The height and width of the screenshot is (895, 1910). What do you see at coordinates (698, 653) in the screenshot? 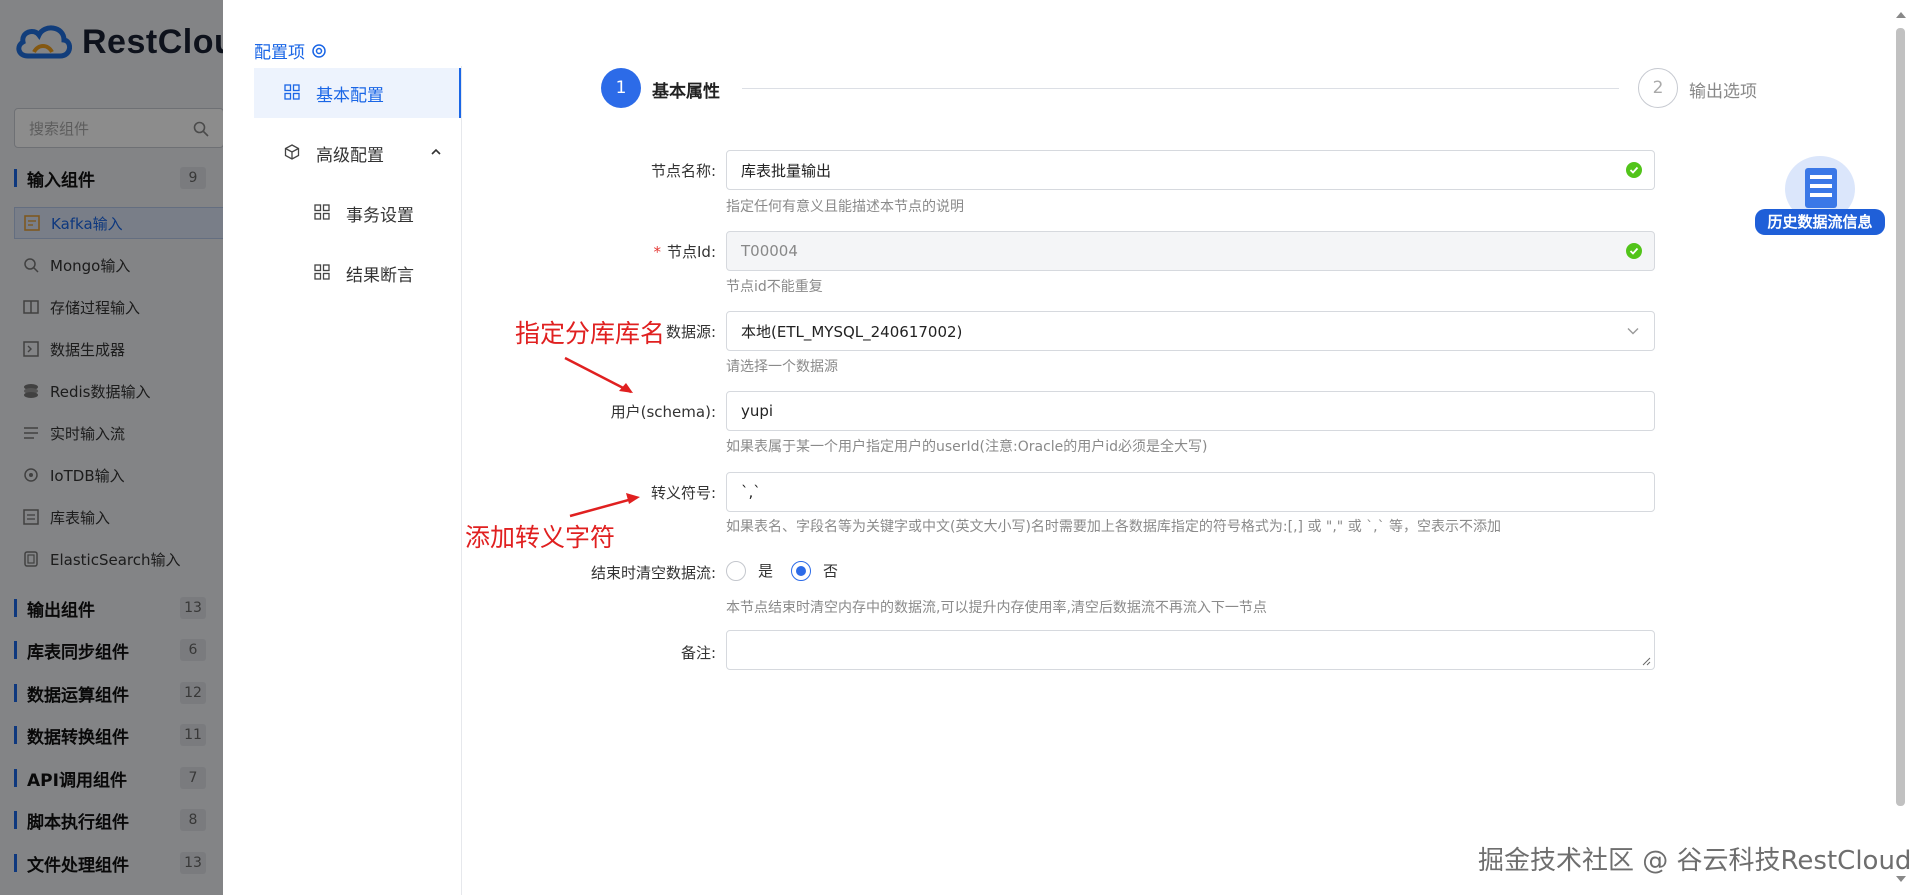
I see `remark-label: 备注:` at bounding box center [698, 653].